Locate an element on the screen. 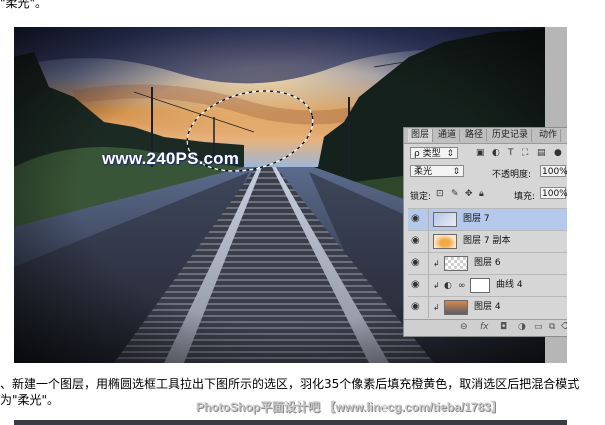  panel-tabs: 图层 通道 路径 历史记录 动作 is located at coordinates (485, 136).